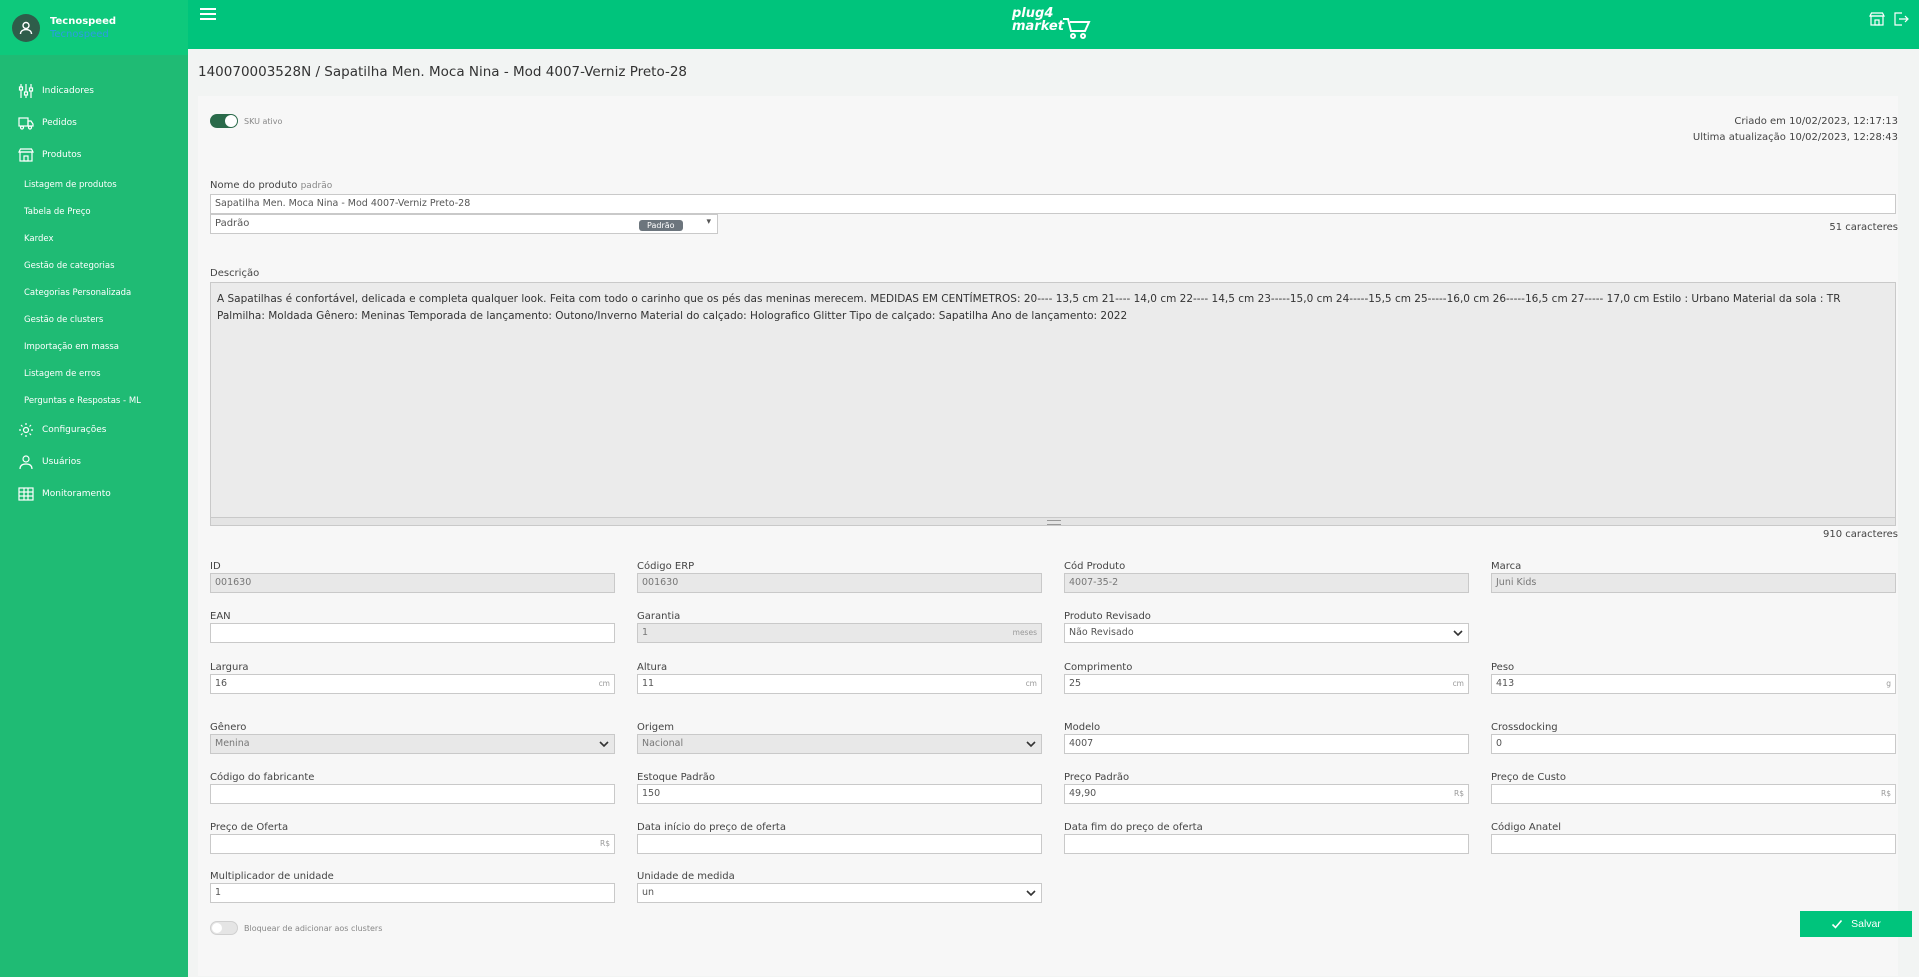  Describe the element at coordinates (1693, 684) in the screenshot. I see `peso-input: 413 g` at that location.